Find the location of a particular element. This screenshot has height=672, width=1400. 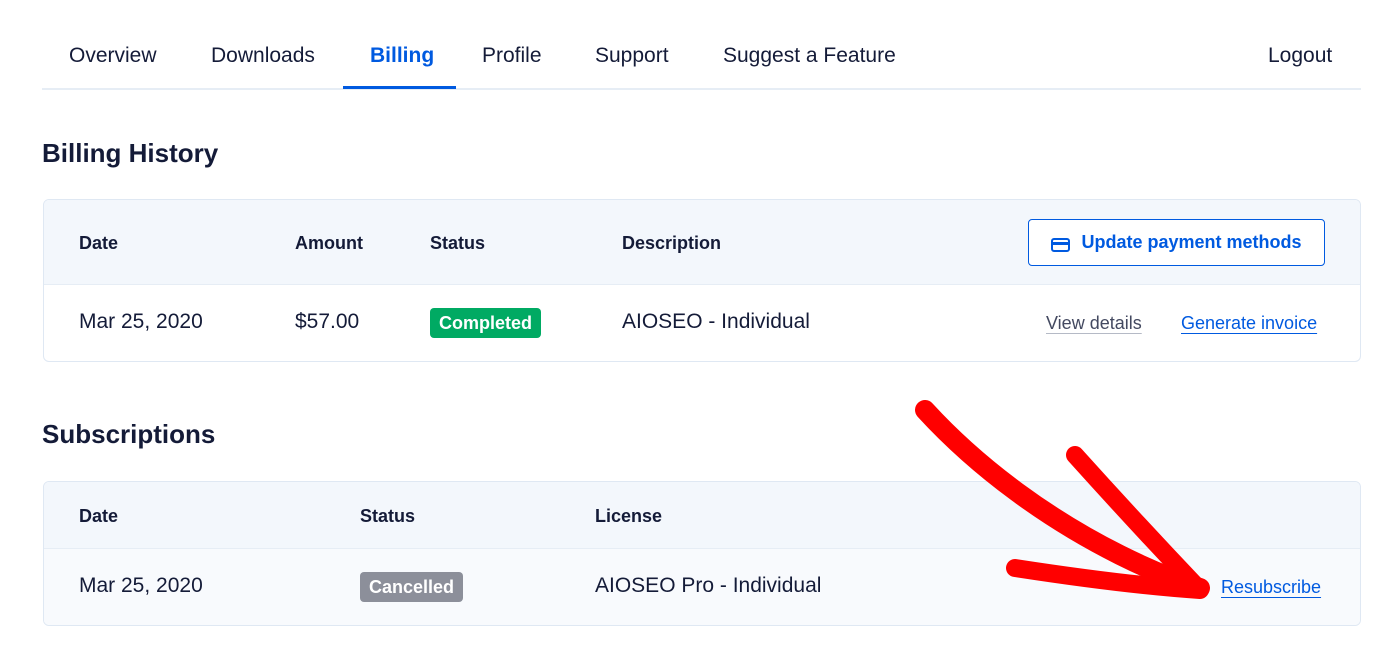

subscriptions-title: Subscriptions is located at coordinates (129, 434).